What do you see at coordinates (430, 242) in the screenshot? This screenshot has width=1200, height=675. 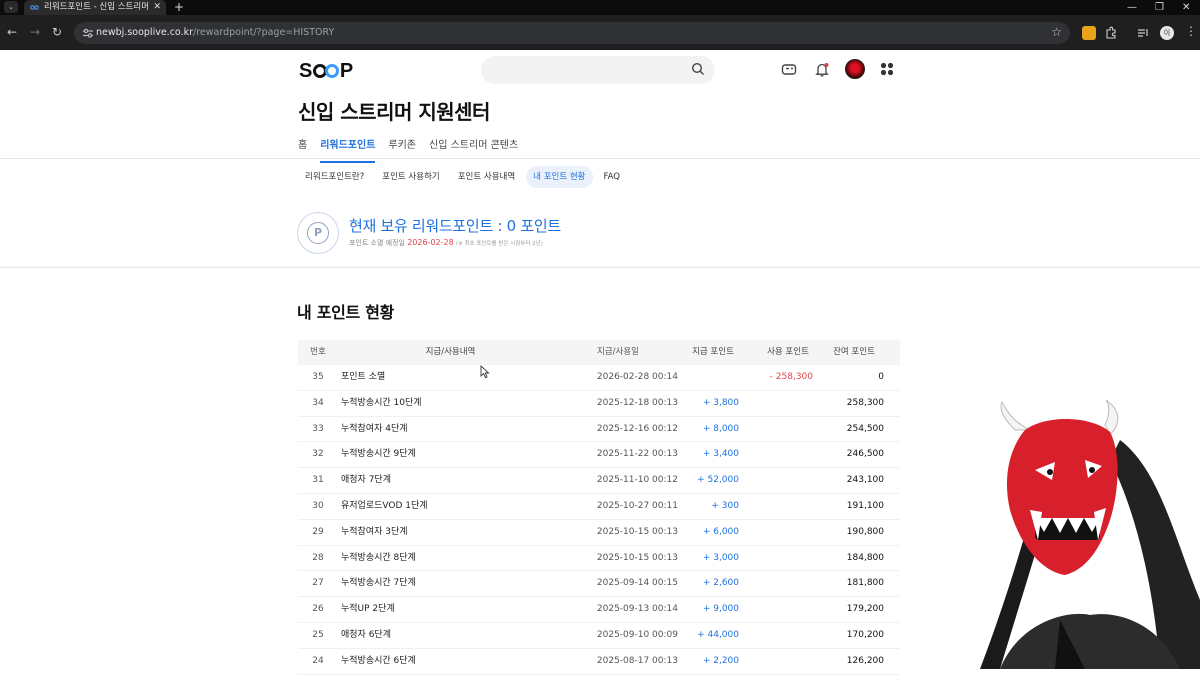 I see `expiry-date: 2026-02-28` at bounding box center [430, 242].